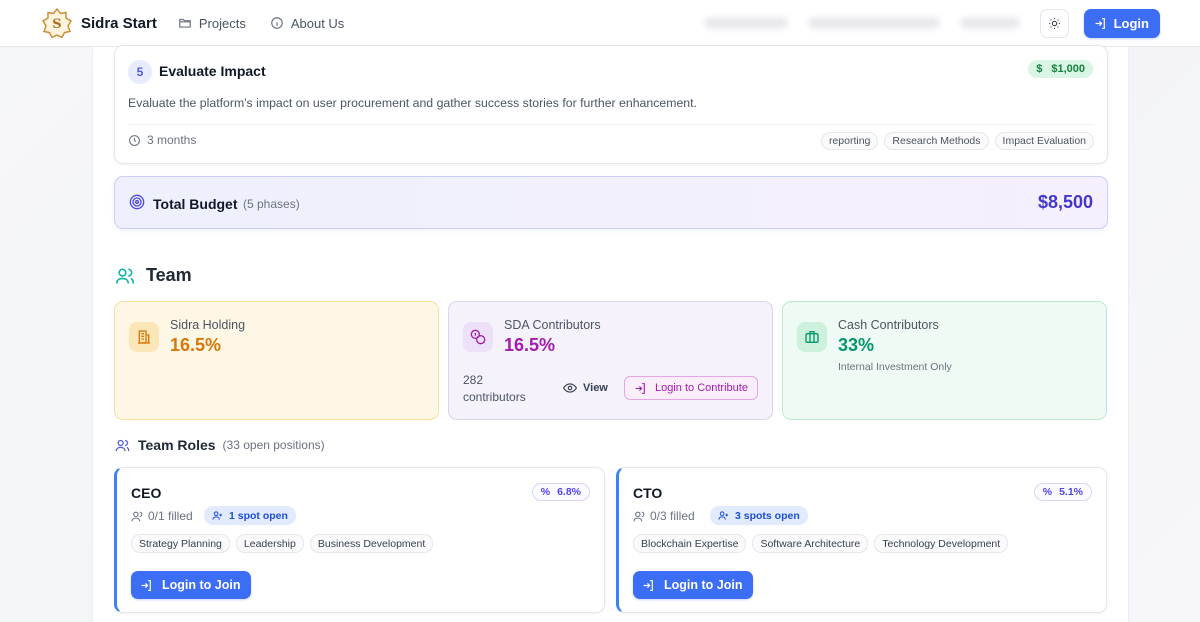  What do you see at coordinates (690, 543) in the screenshot?
I see `skill-tag: Blockchain Expertise` at bounding box center [690, 543].